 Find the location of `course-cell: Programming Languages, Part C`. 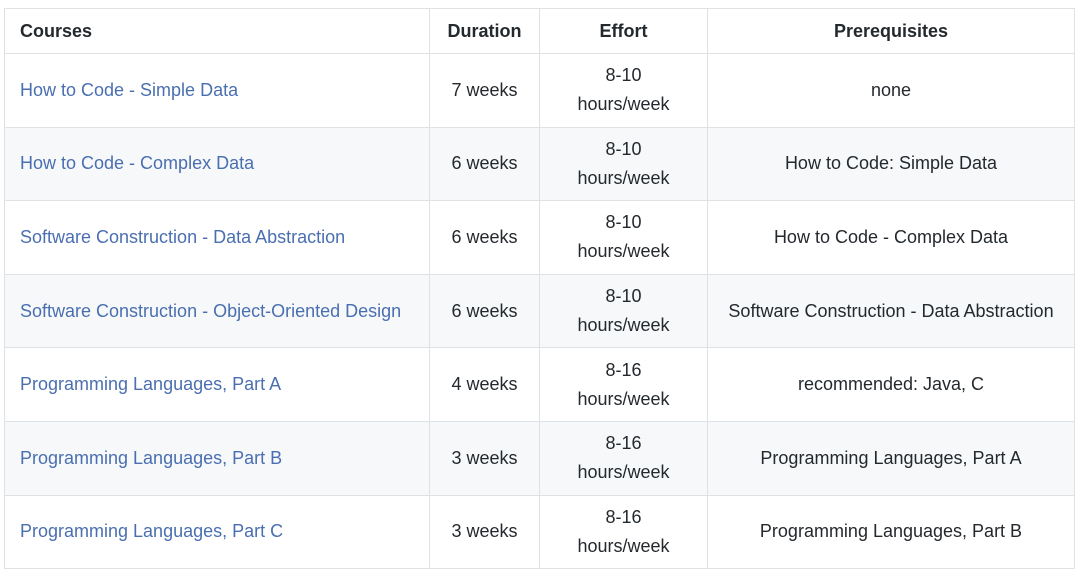

course-cell: Programming Languages, Part C is located at coordinates (217, 532).